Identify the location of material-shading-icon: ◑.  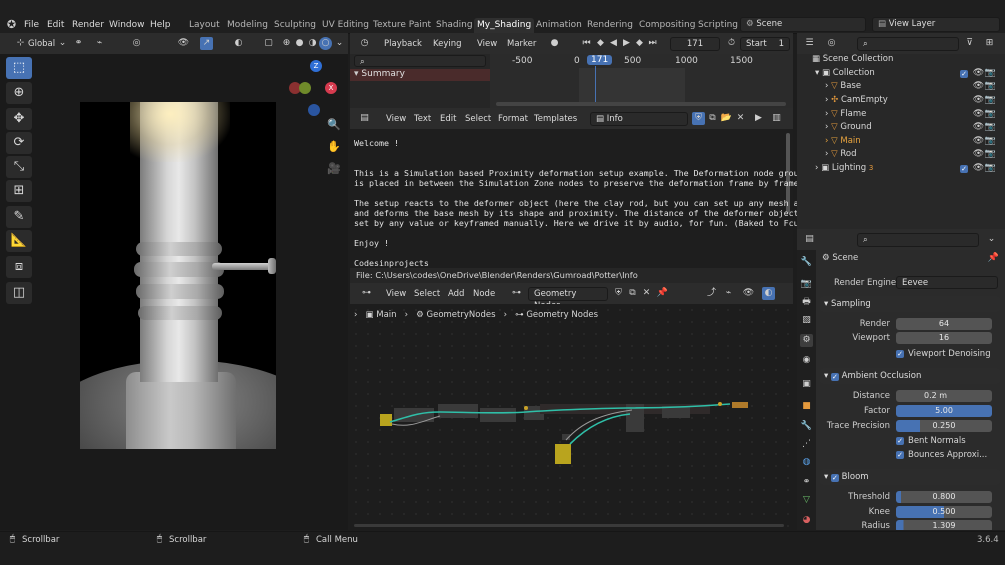
(312, 43).